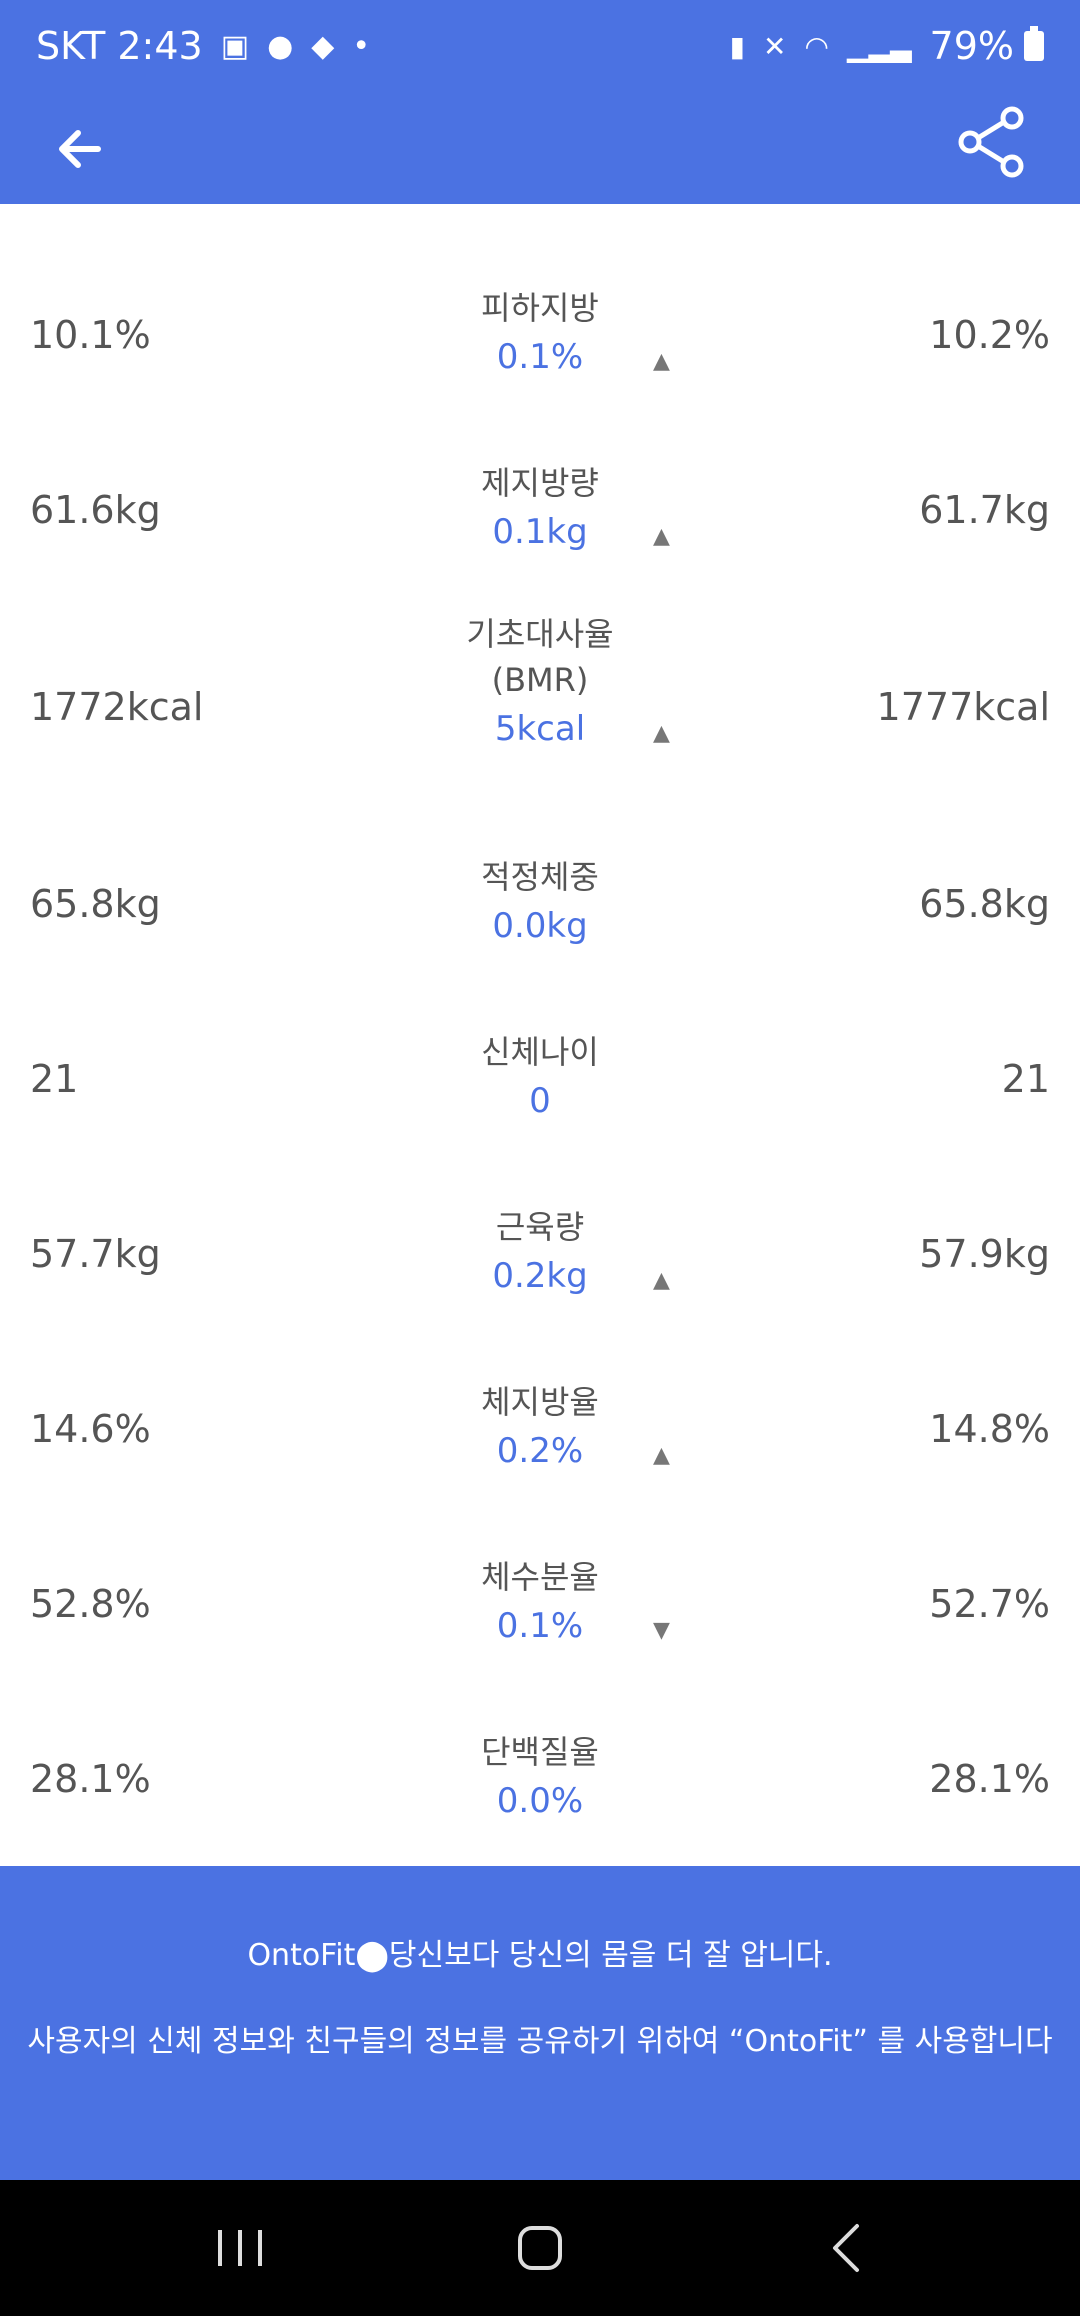  I want to click on status-left: SKT 2:43 ▣ ● ◆ •, so click(203, 46).